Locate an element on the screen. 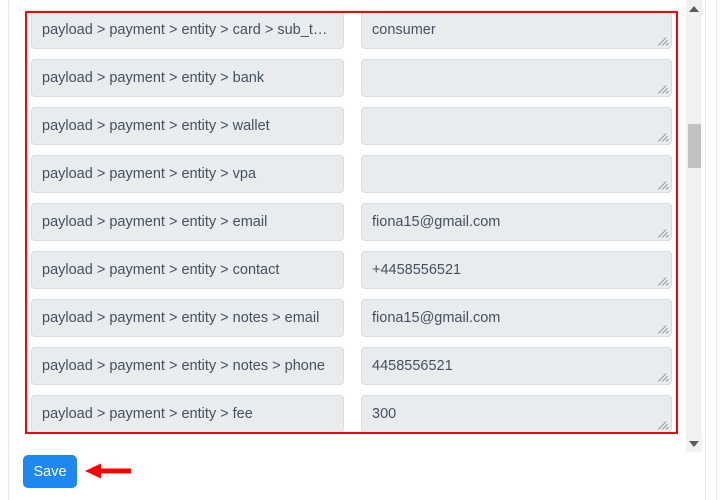  field-path-label: payload > payment > entity > contact is located at coordinates (187, 270).